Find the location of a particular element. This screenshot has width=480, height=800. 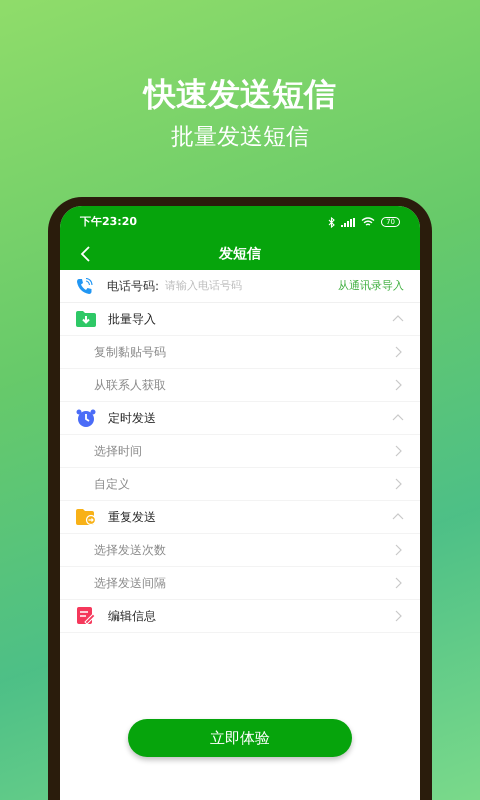

phone-icon is located at coordinates (84, 286).